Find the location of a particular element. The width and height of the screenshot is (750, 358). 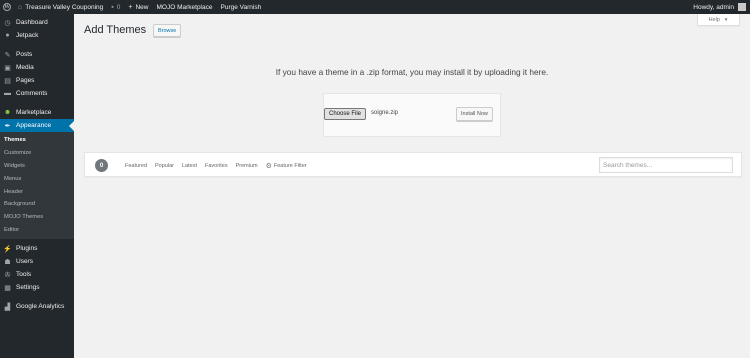

menu-marketplace-label: Marketplace is located at coordinates (34, 112).